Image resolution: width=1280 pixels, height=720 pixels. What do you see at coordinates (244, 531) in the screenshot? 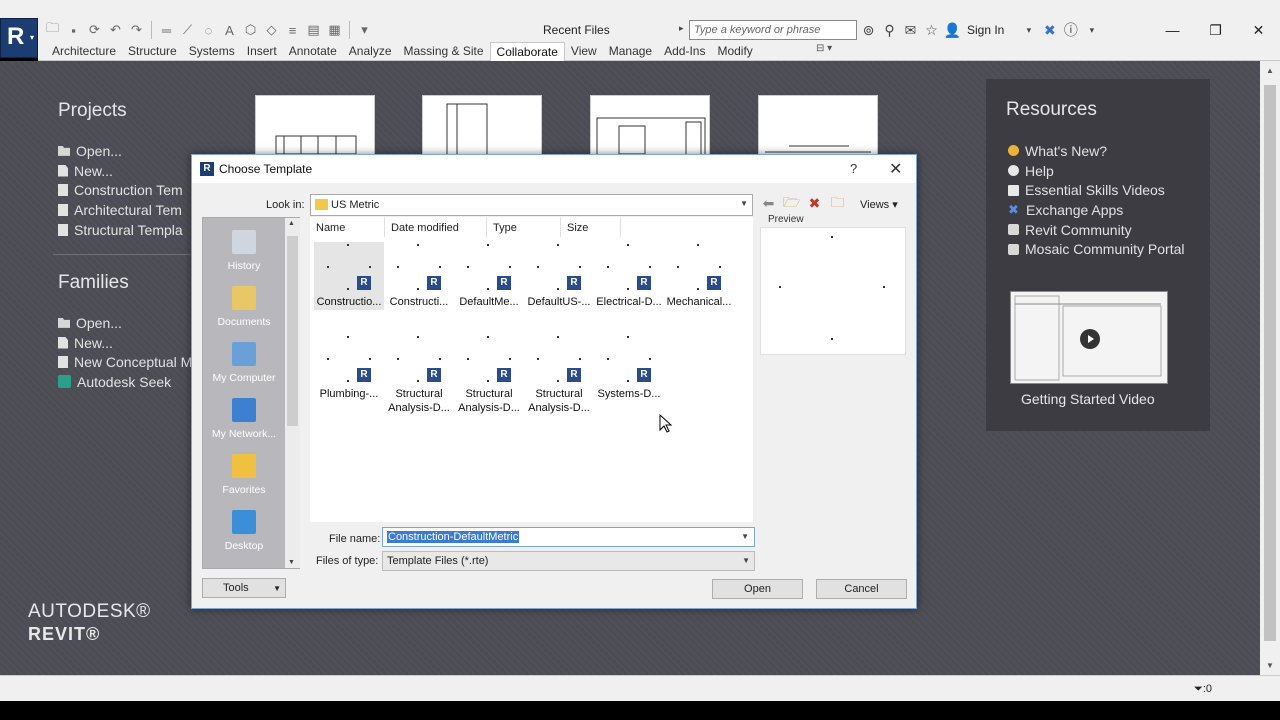
I see `place-desktop: Desktop` at bounding box center [244, 531].